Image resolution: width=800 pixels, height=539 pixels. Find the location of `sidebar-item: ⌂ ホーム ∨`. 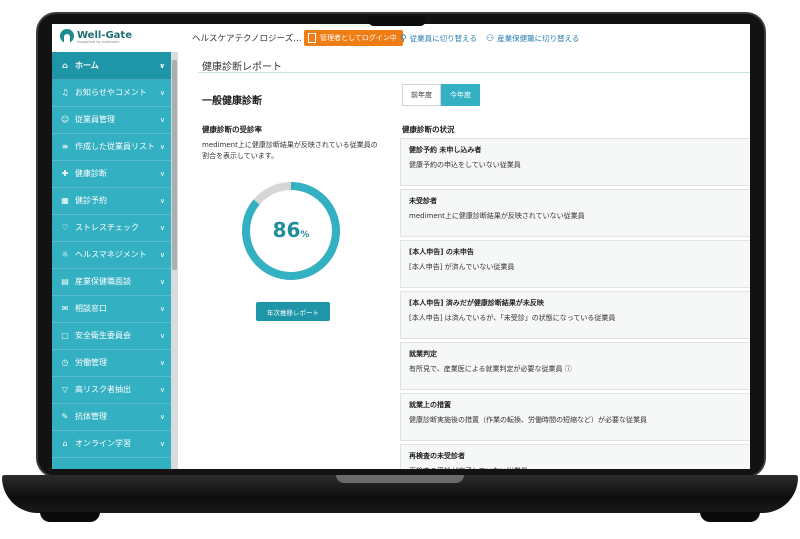

sidebar-item: ⌂ ホーム ∨ is located at coordinates (111, 66).